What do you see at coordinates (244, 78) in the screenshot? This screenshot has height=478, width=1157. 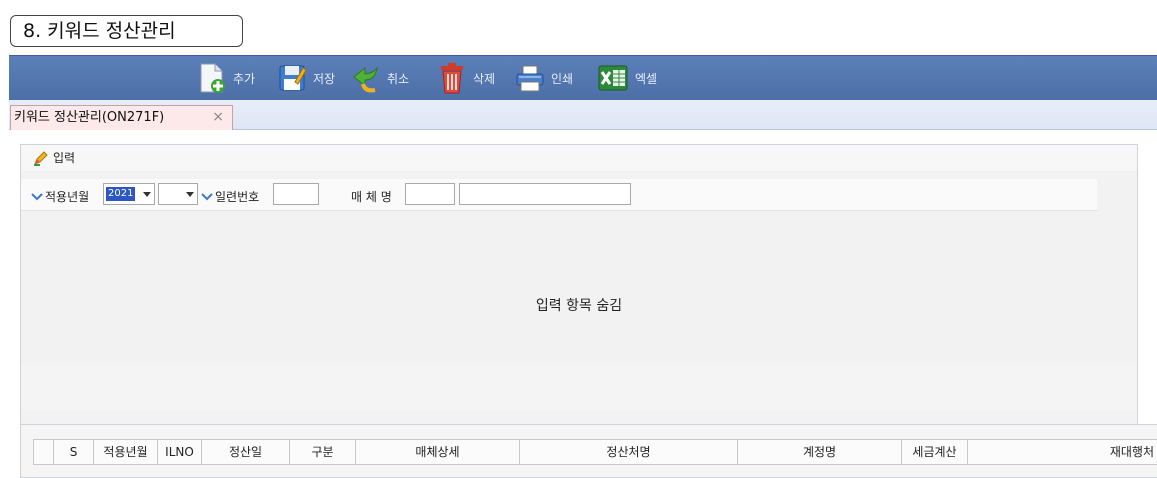 I see `add-button-label: 추가` at bounding box center [244, 78].